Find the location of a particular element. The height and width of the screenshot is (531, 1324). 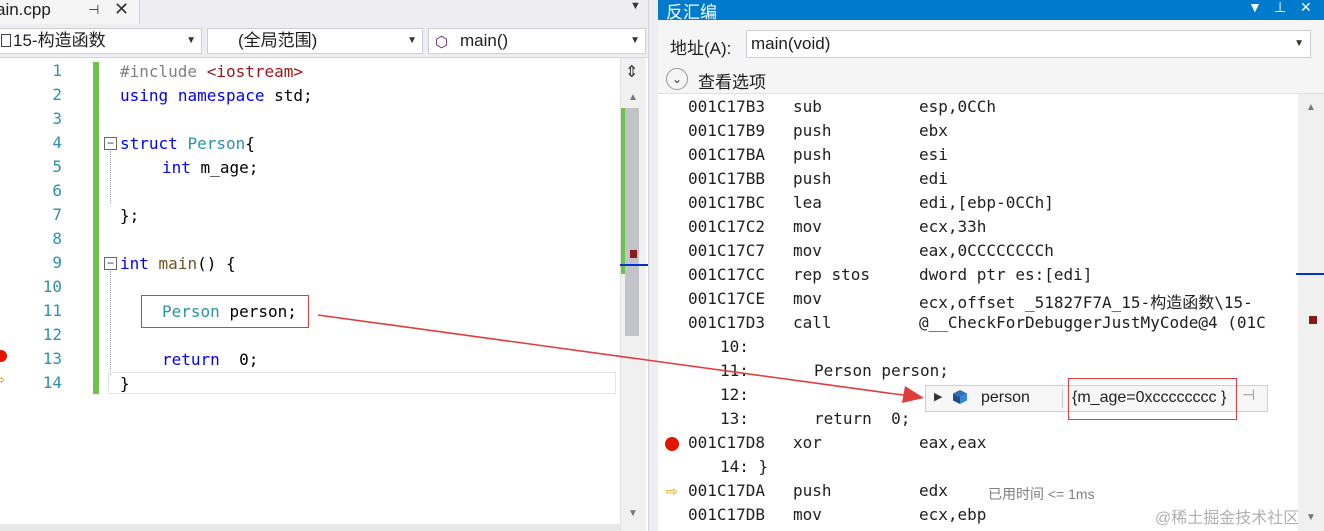

code-line-7: }; is located at coordinates (129, 215).